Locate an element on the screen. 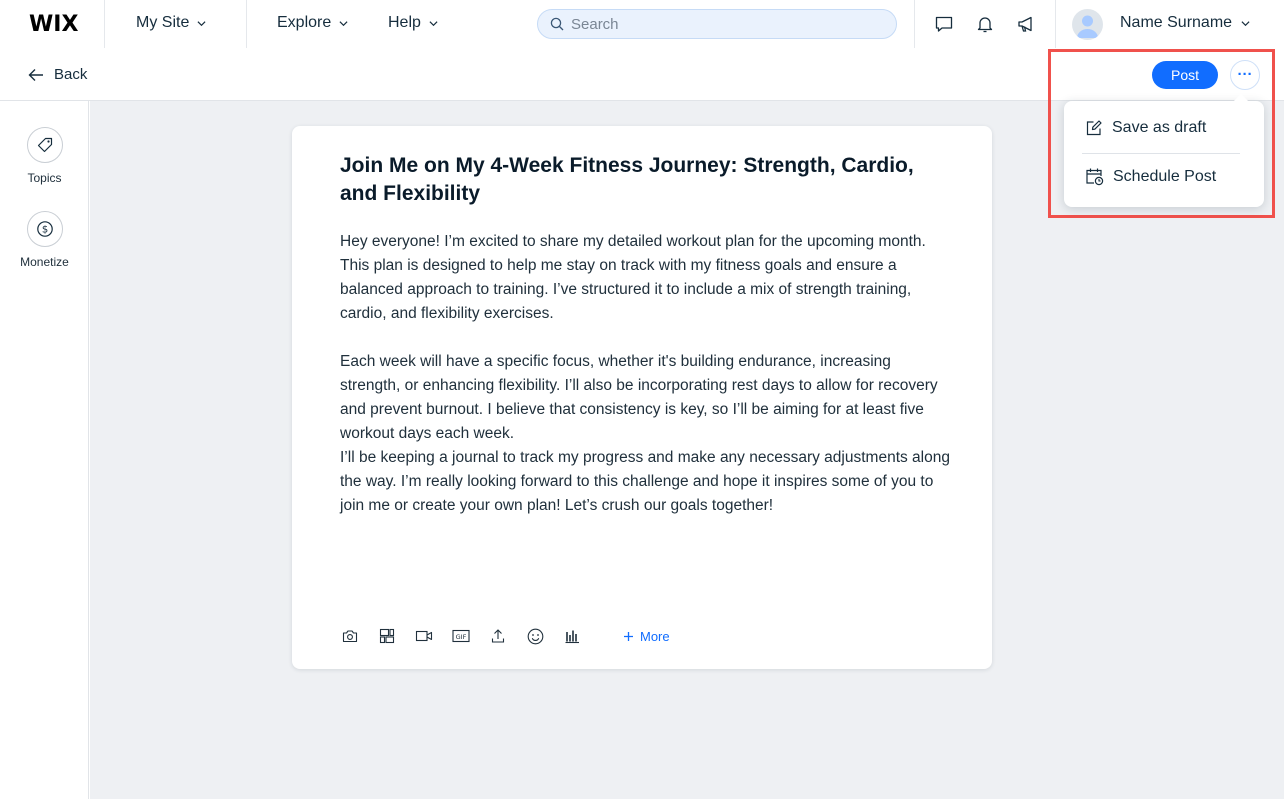  add-poll-button is located at coordinates (572, 636).